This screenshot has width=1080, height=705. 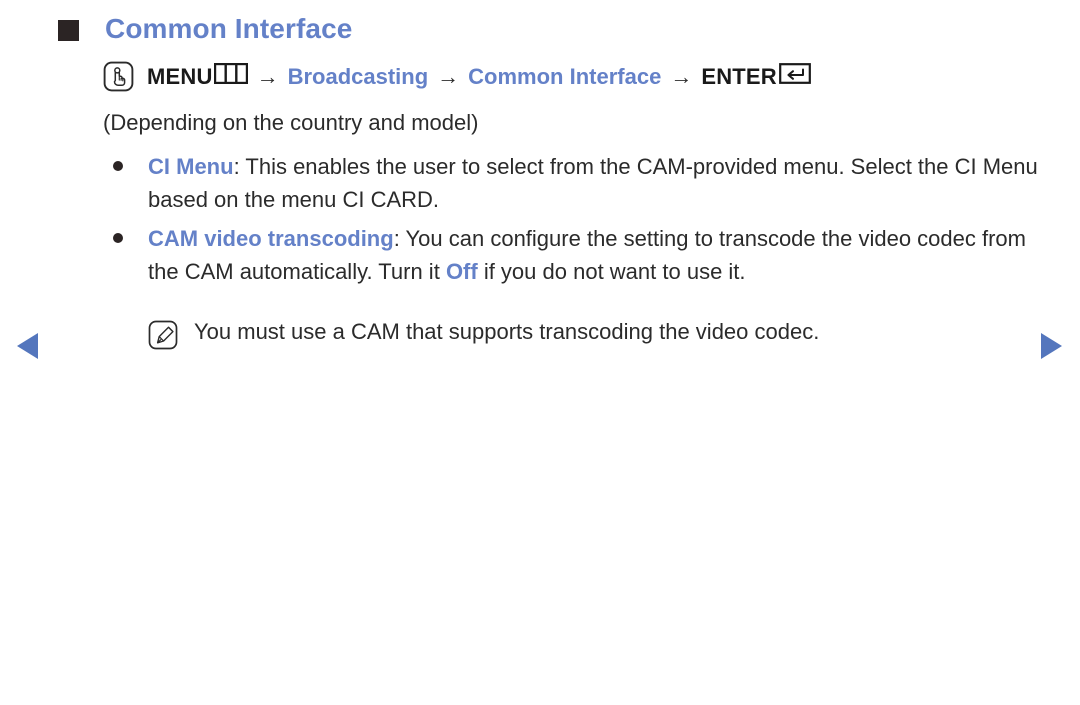 What do you see at coordinates (271, 238) in the screenshot?
I see `list-item-keyword: CAM video transcoding` at bounding box center [271, 238].